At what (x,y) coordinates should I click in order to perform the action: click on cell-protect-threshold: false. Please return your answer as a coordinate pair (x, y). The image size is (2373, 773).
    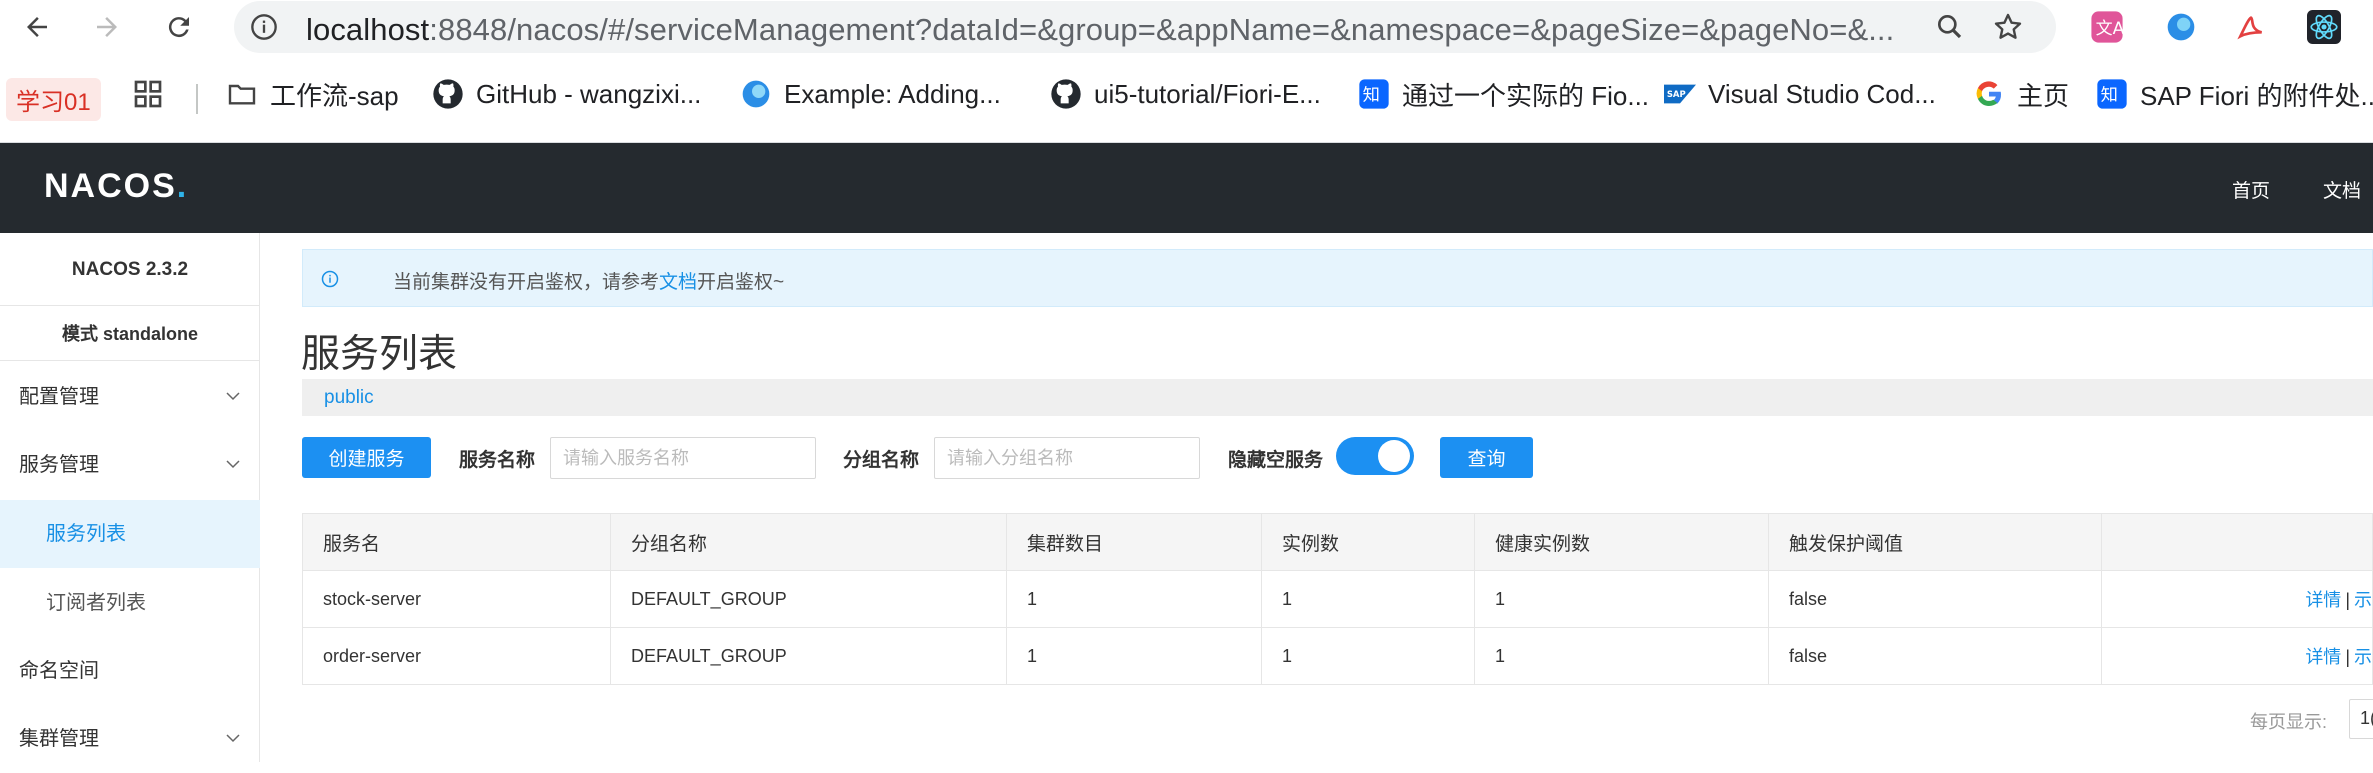
    Looking at the image, I should click on (1935, 656).